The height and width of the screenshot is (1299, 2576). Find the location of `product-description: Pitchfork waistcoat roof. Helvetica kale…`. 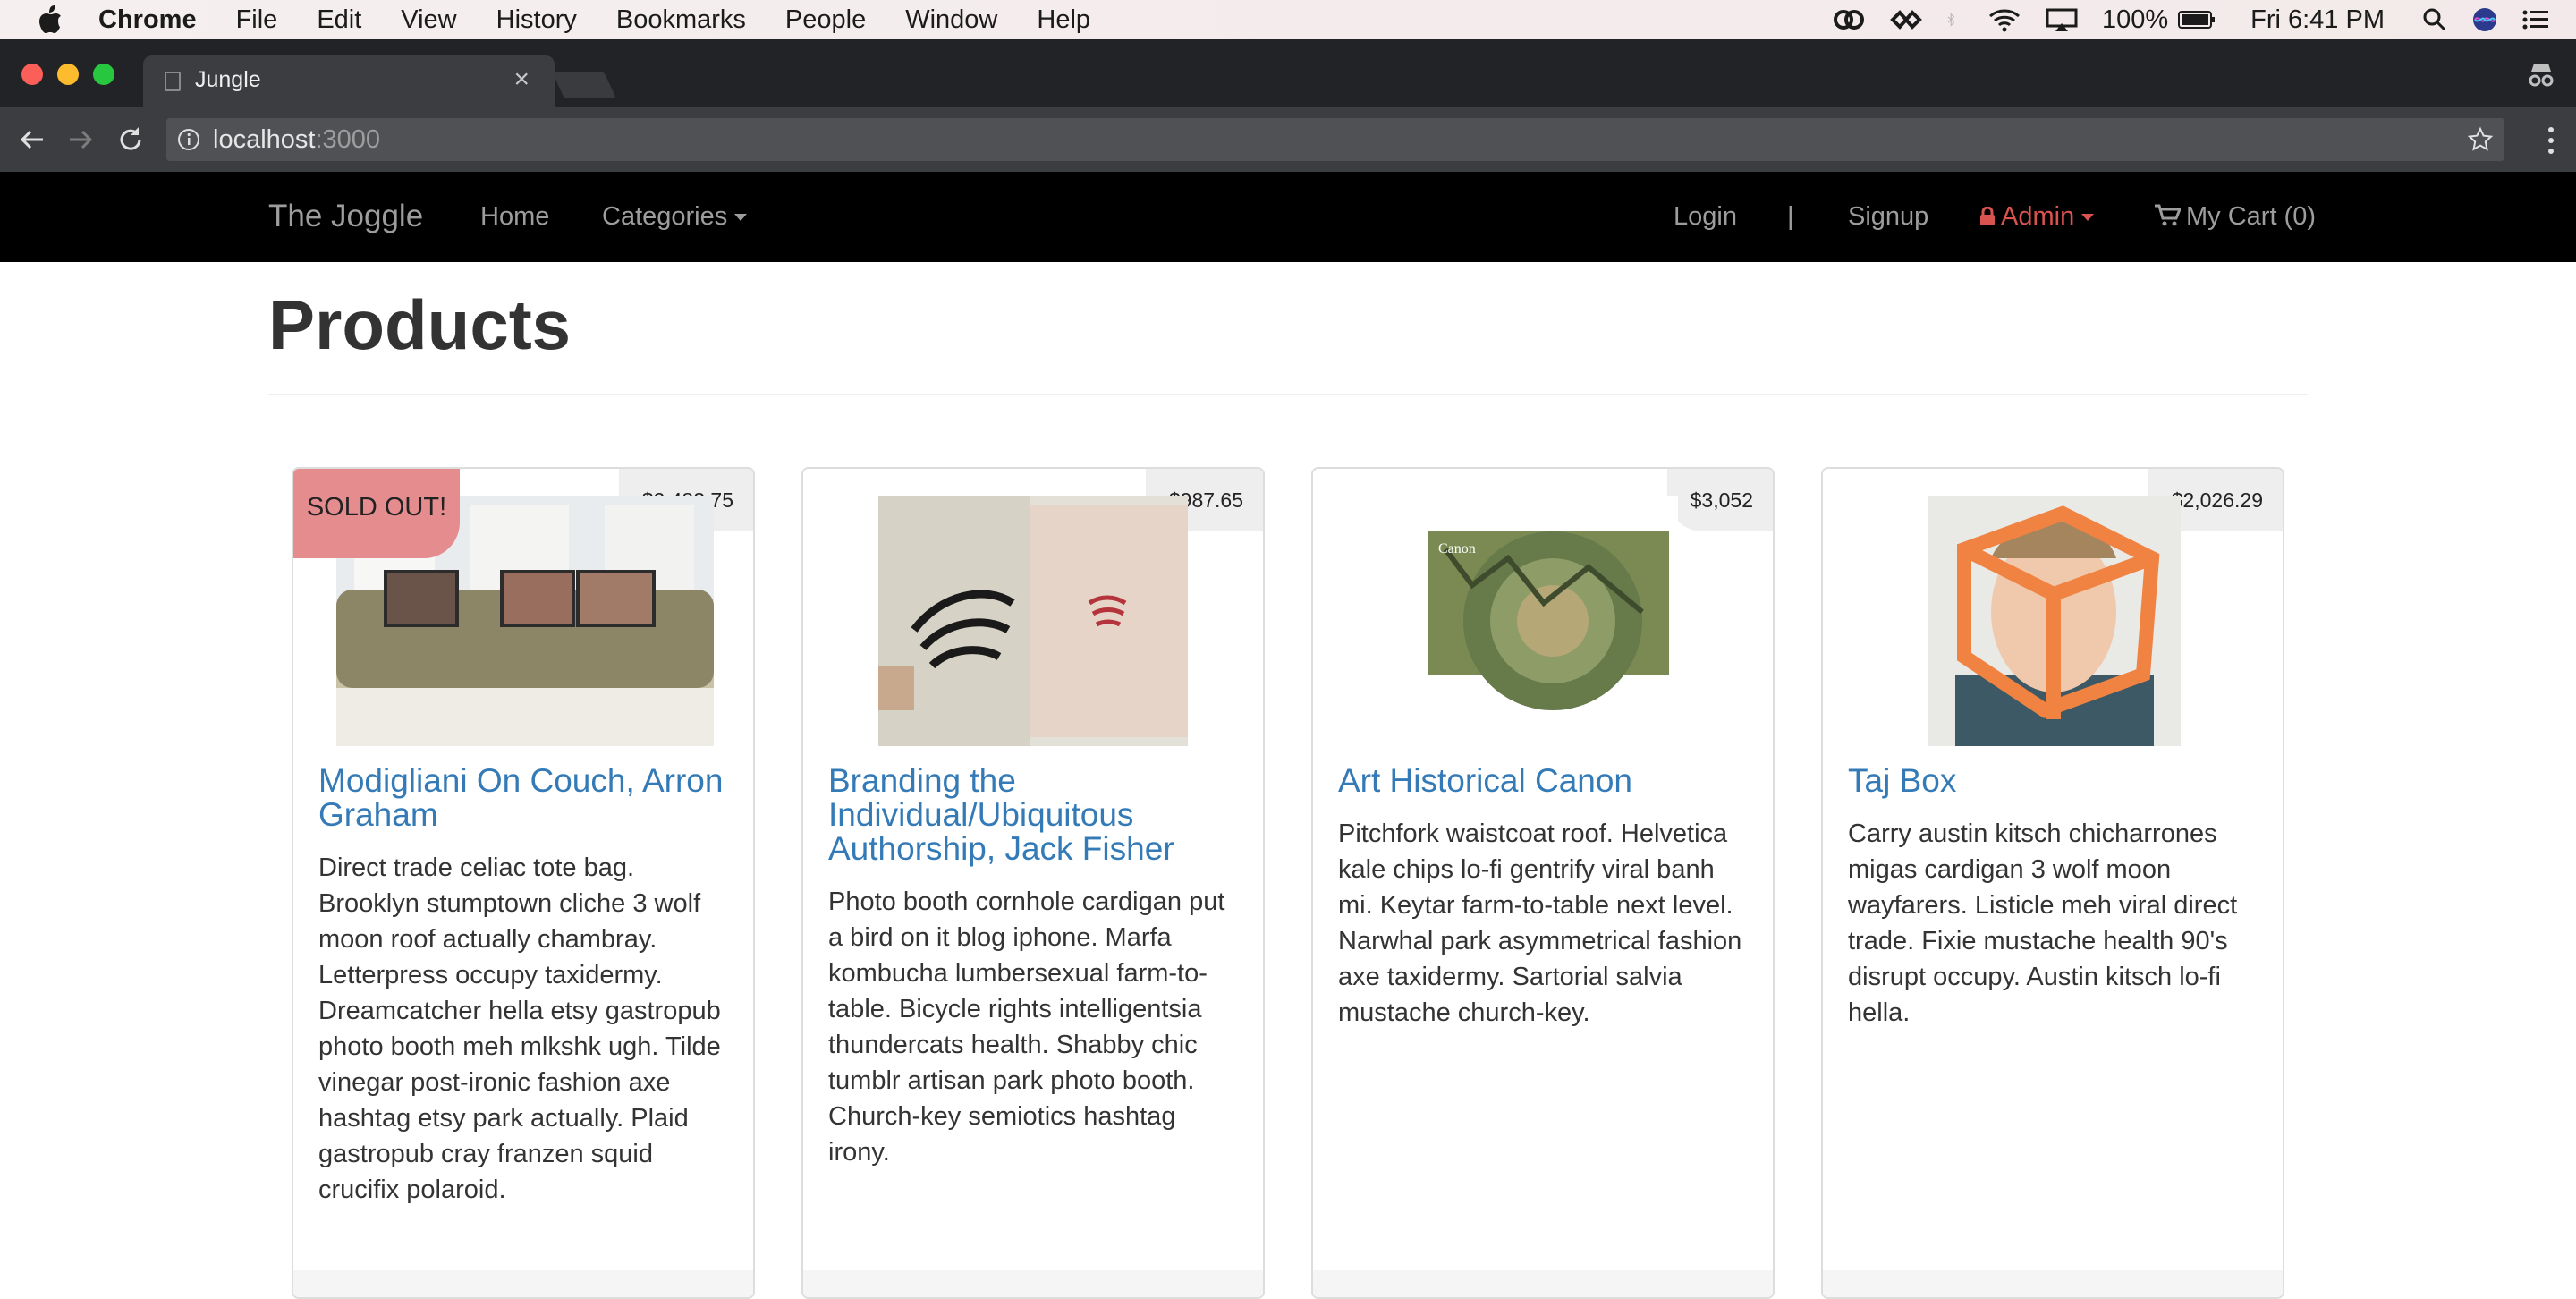

product-description: Pitchfork waistcoat roof. Helvetica kale… is located at coordinates (1540, 923).